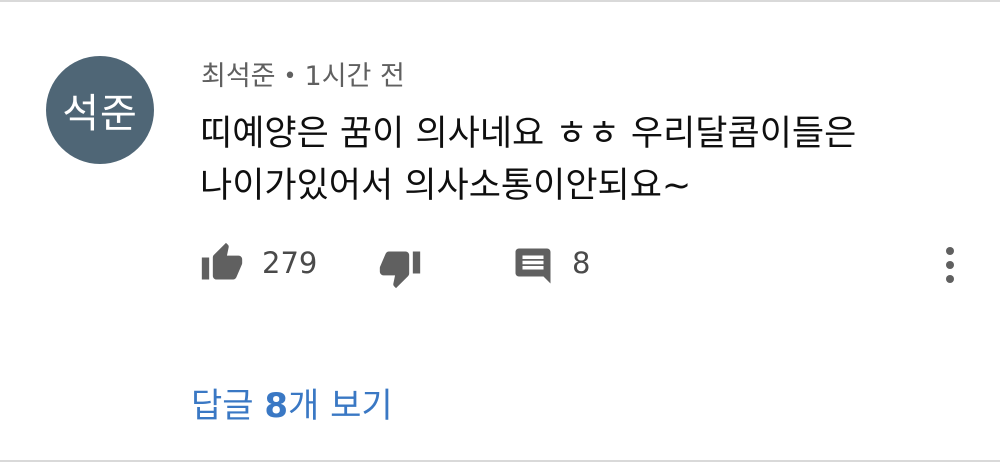 The height and width of the screenshot is (462, 1000). I want to click on like-button: 279, so click(258, 263).